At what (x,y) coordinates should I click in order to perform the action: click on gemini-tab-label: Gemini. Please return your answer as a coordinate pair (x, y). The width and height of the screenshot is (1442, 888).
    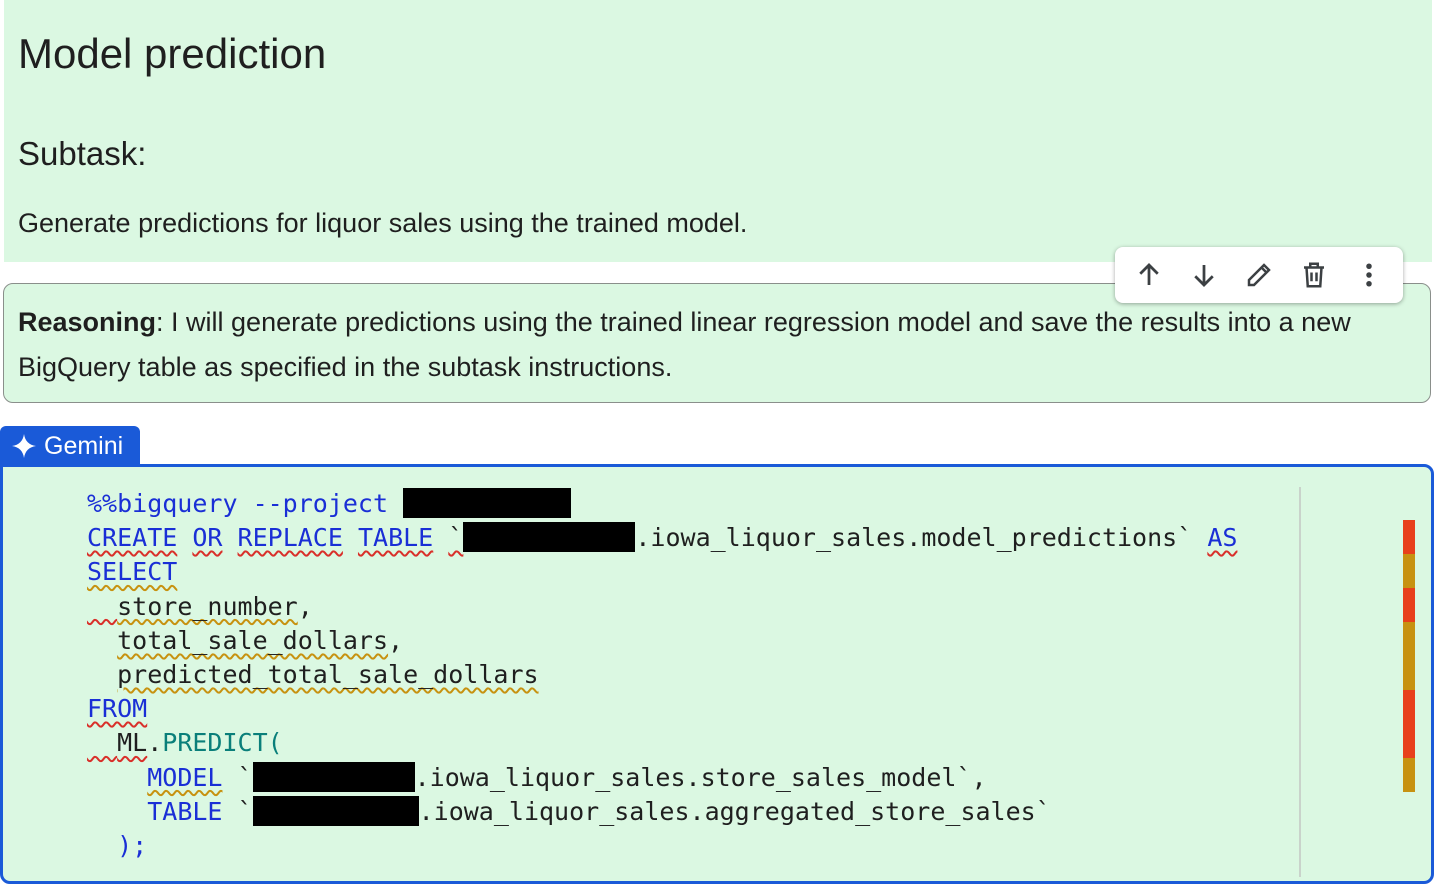
    Looking at the image, I should click on (84, 445).